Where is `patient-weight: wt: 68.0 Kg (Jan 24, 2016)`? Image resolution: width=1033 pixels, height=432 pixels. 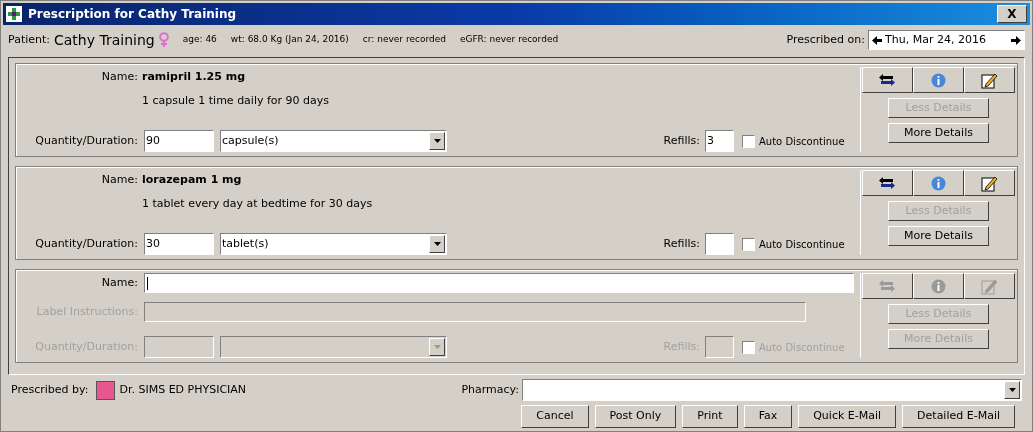 patient-weight: wt: 68.0 Kg (Jan 24, 2016) is located at coordinates (289, 40).